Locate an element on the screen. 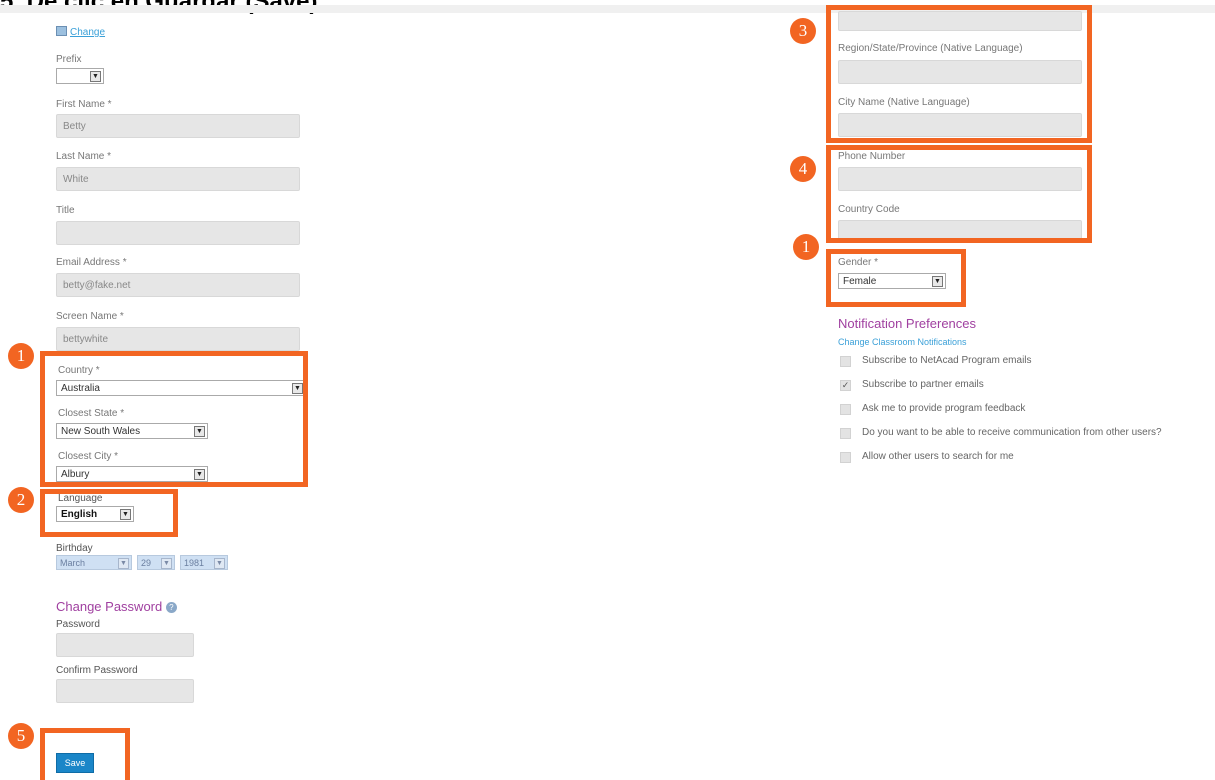  checkbox-allow-search is located at coordinates (845, 457).